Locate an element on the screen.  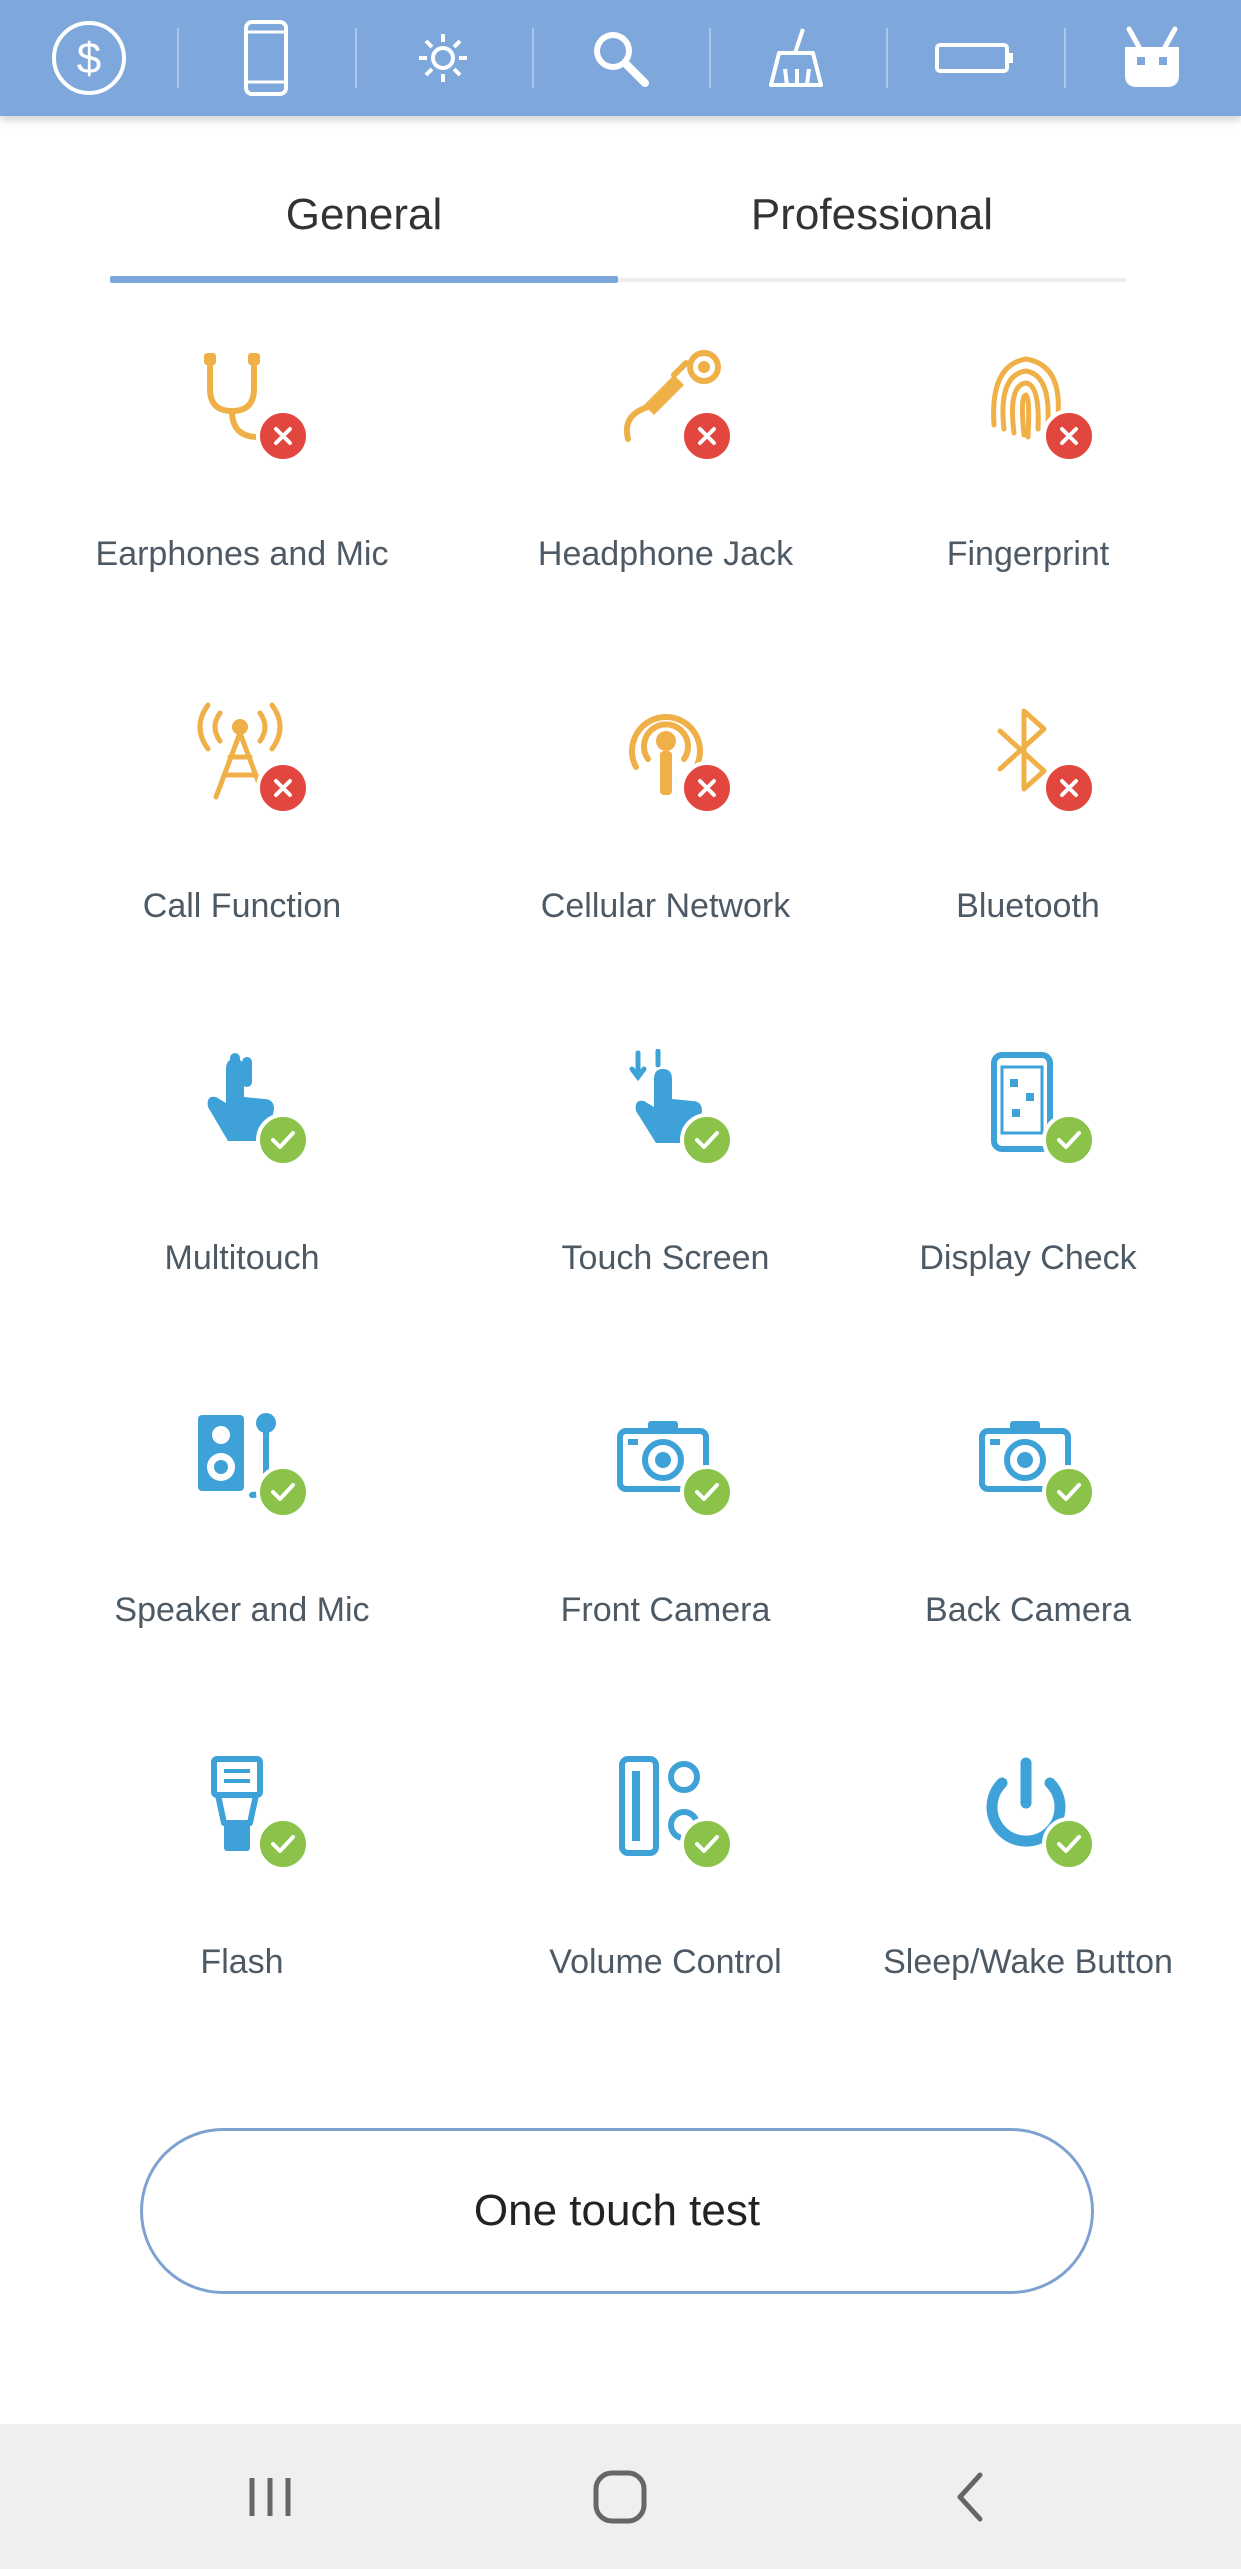
test-label: Back Camera is located at coordinates (1028, 1610).